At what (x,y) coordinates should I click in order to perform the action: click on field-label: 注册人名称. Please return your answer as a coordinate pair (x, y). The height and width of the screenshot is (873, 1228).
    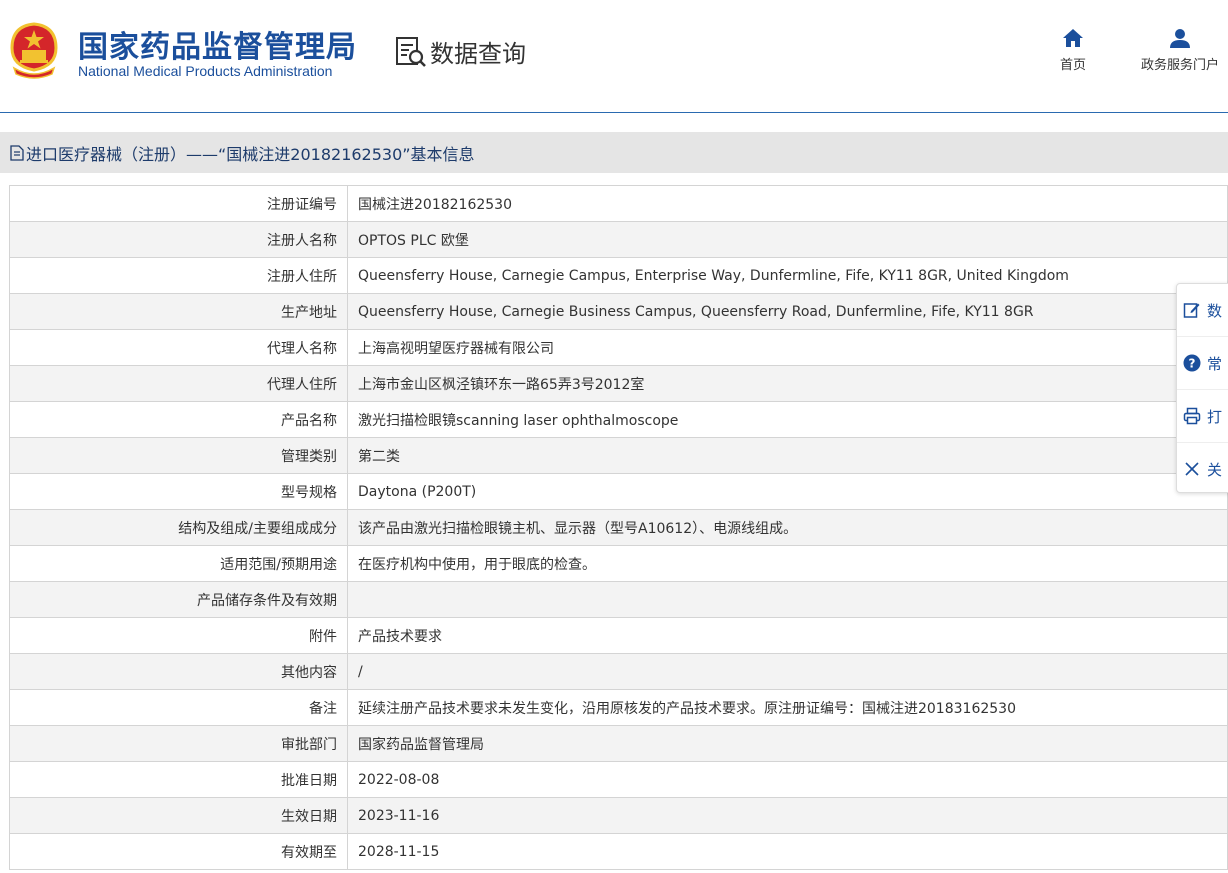
    Looking at the image, I should click on (178, 239).